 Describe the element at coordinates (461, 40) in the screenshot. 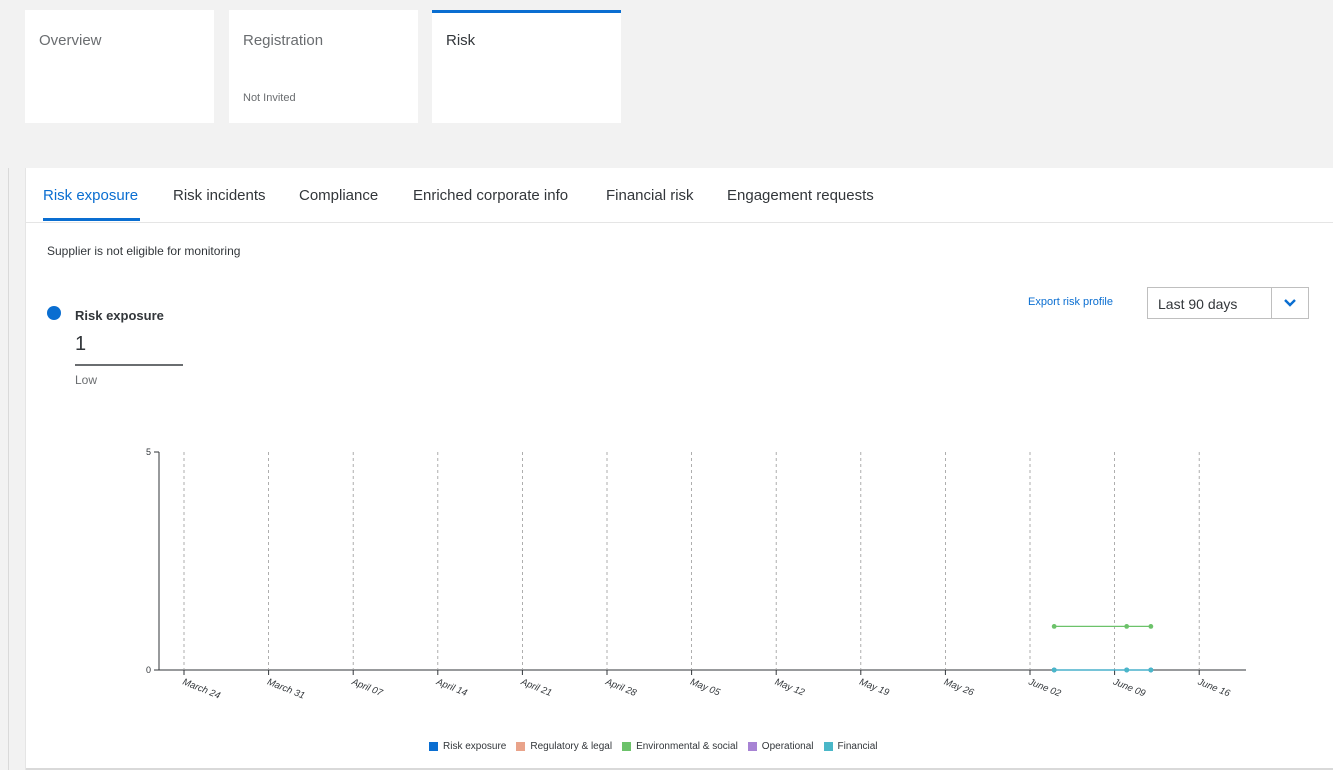

I see `card-risk-title: Risk` at that location.